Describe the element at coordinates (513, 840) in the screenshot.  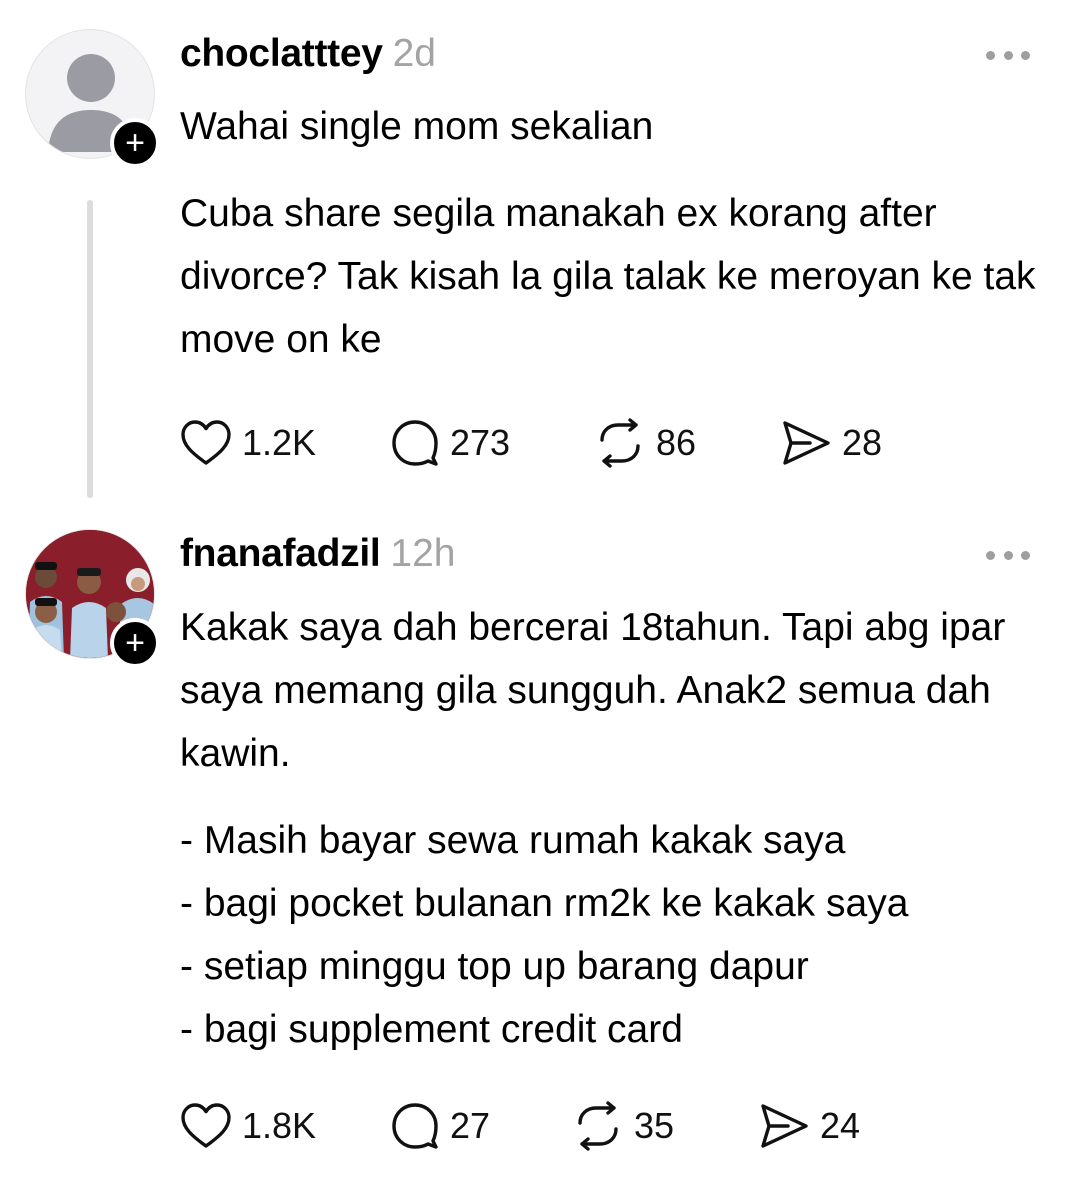
I see `list-item: - Masih bayar sewa rumah kakak saya` at that location.